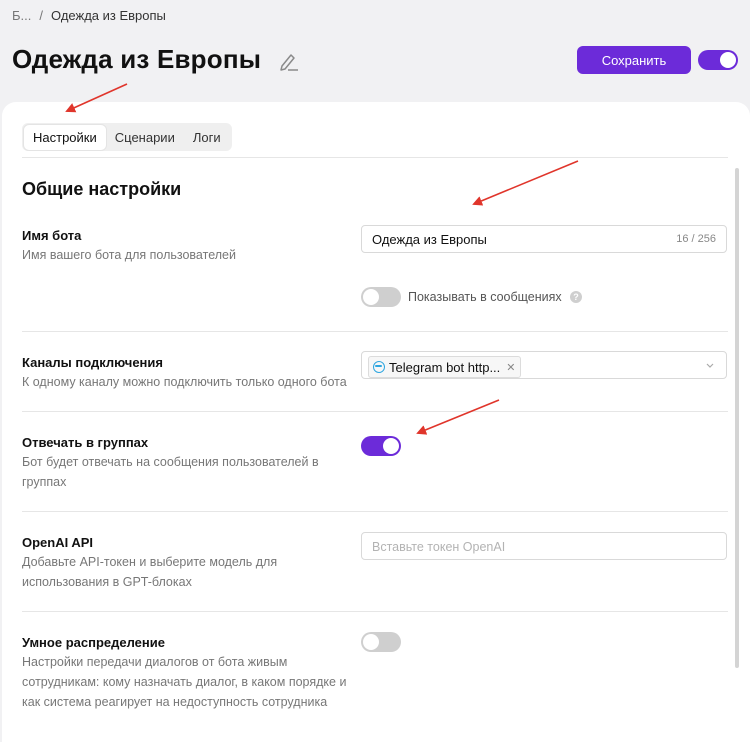  What do you see at coordinates (544, 365) in the screenshot?
I see `channels-select: Telegram bot http... ✕` at bounding box center [544, 365].